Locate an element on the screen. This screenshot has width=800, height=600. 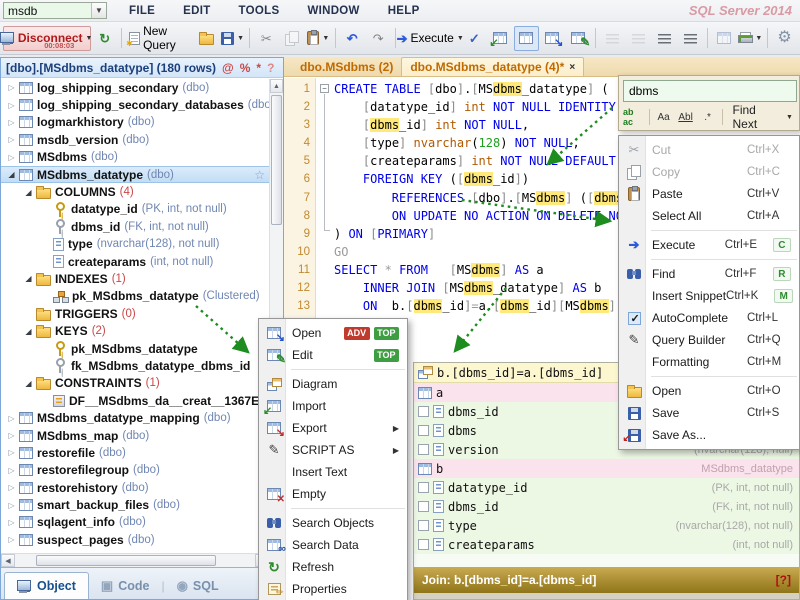
close-icon: × is located at coordinates (572, 67).